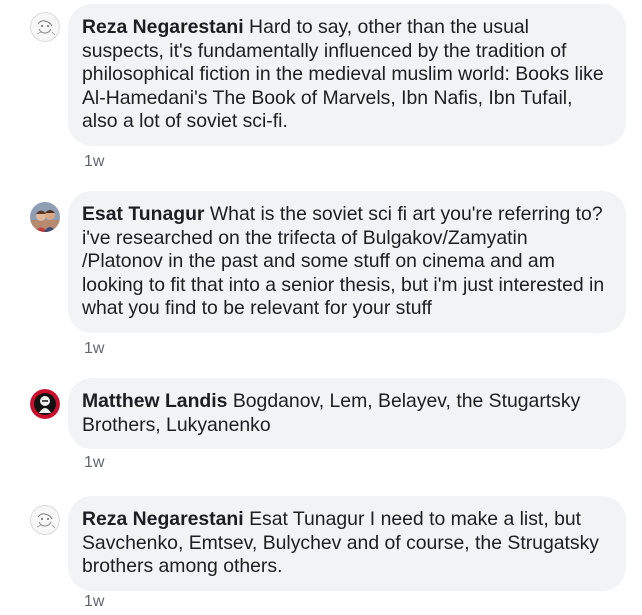 This screenshot has height=615, width=642. Describe the element at coordinates (45, 217) in the screenshot. I see `avatar-esat-tunagur` at that location.